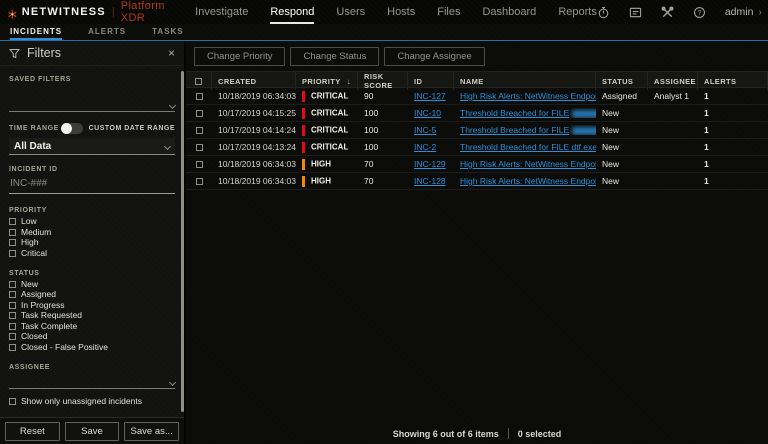  Describe the element at coordinates (425, 130) in the screenshot. I see `incident-id-link: INC-5` at that location.